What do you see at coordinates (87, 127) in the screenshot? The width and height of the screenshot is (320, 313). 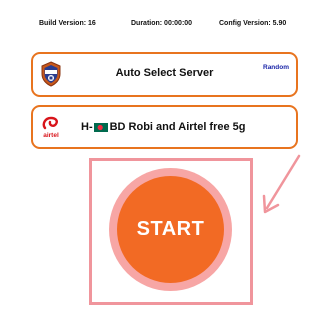 I see `network-prefix: H-` at bounding box center [87, 127].